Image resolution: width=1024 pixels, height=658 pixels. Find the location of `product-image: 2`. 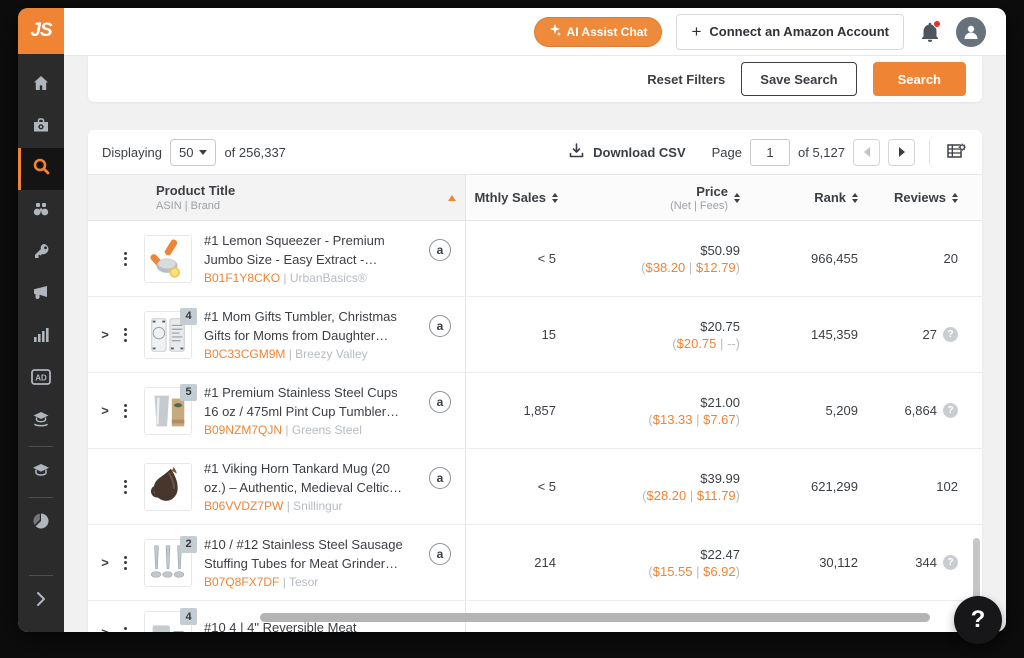

product-image: 2 is located at coordinates (170, 561).